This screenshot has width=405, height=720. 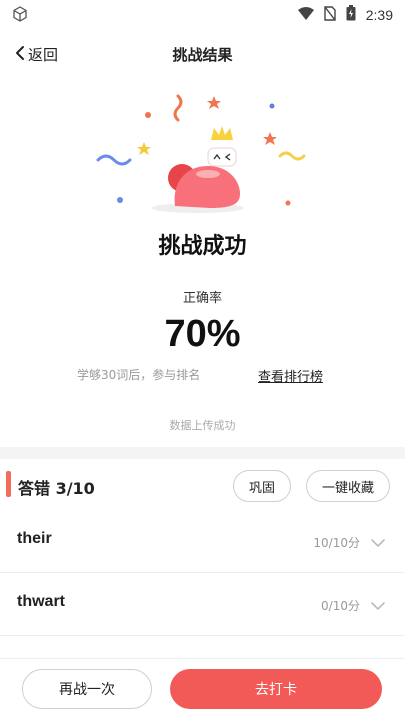 I want to click on word-score: 10/10分, so click(x=336, y=543).